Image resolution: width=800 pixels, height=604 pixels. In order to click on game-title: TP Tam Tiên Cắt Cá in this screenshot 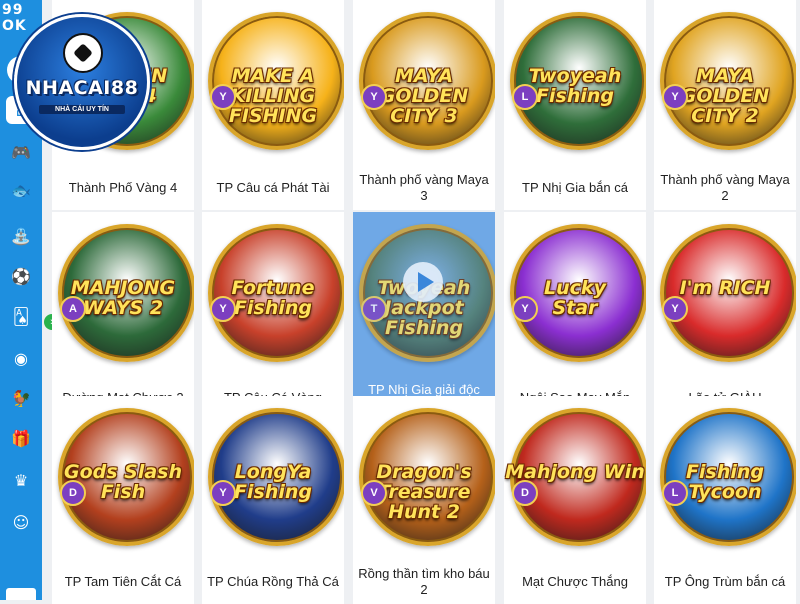, I will do `click(123, 582)`.